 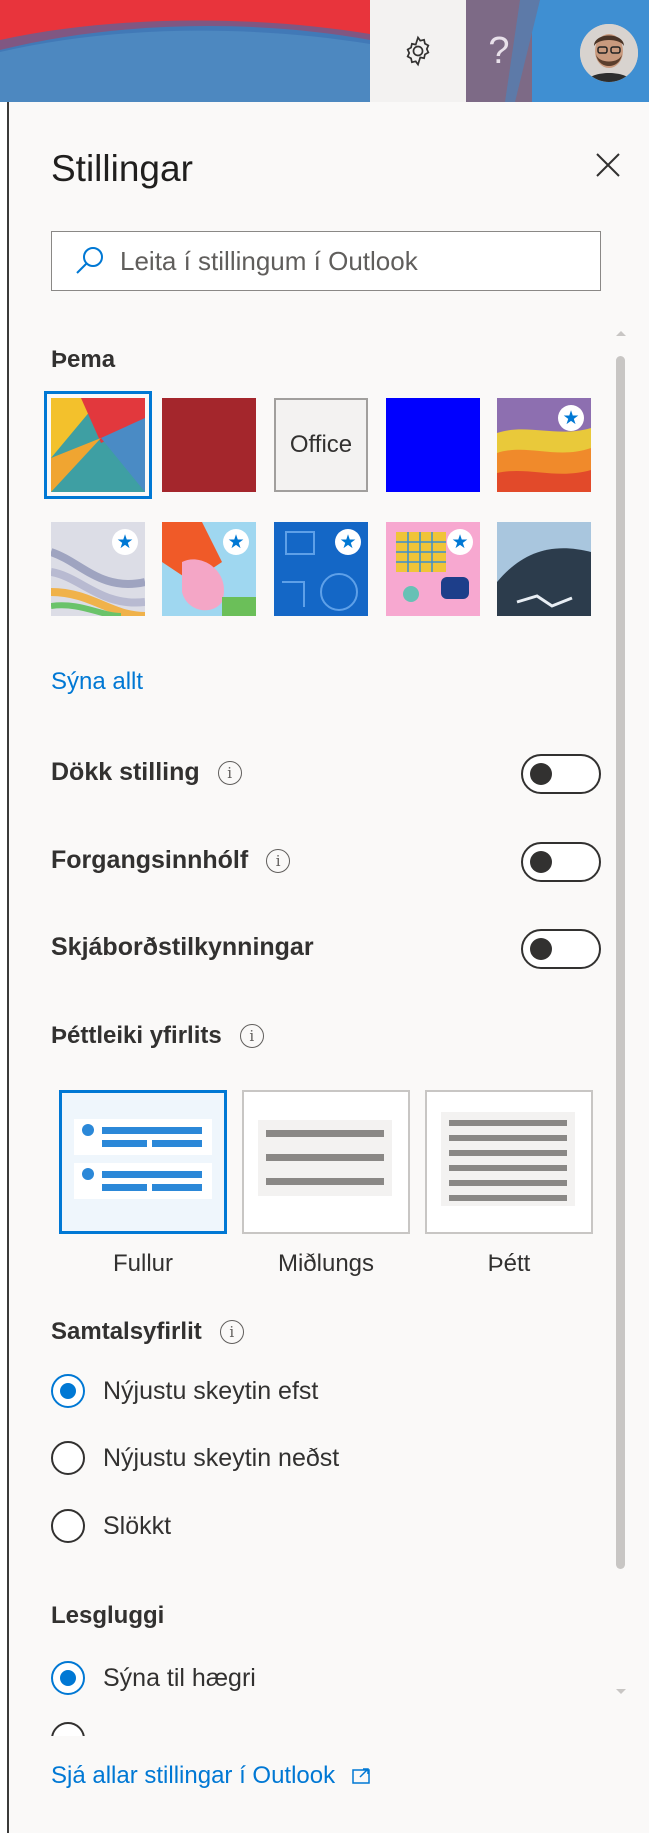 What do you see at coordinates (321, 569) in the screenshot?
I see `theme-swatch-circuit: ★` at bounding box center [321, 569].